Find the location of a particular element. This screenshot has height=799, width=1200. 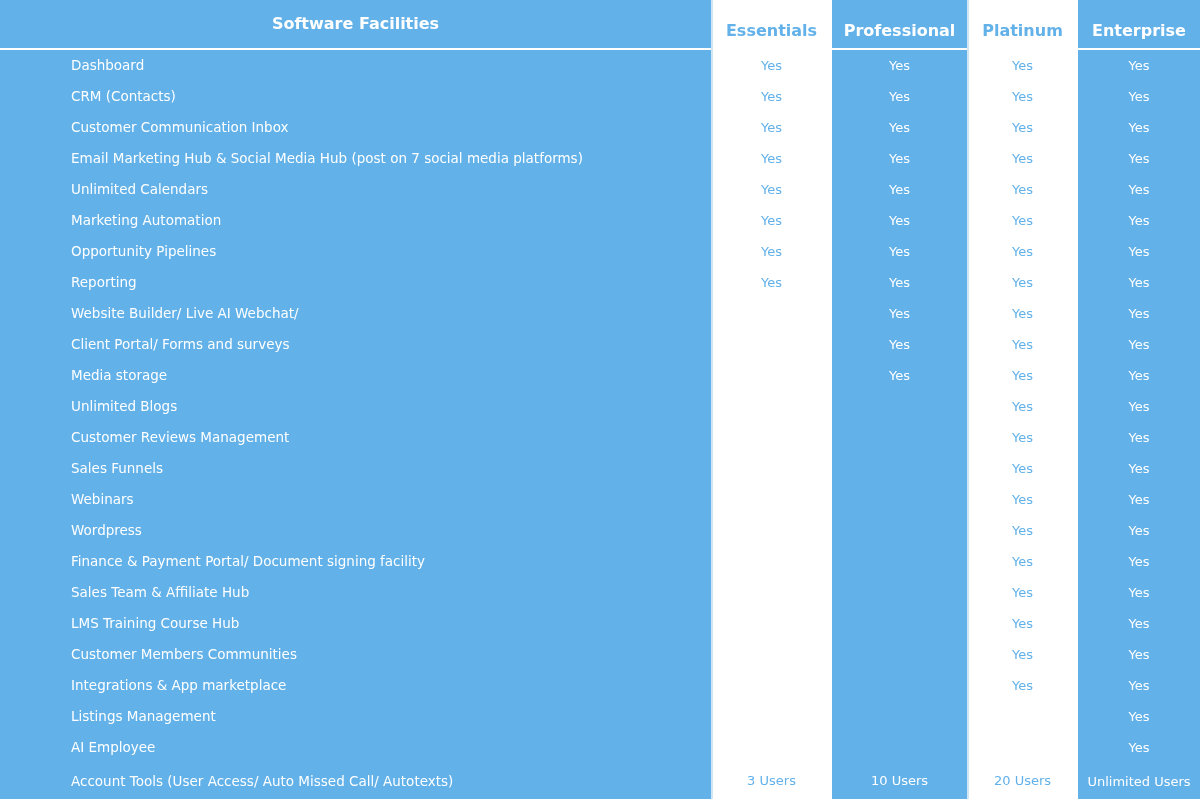

feature-name: Media storage is located at coordinates (119, 376).